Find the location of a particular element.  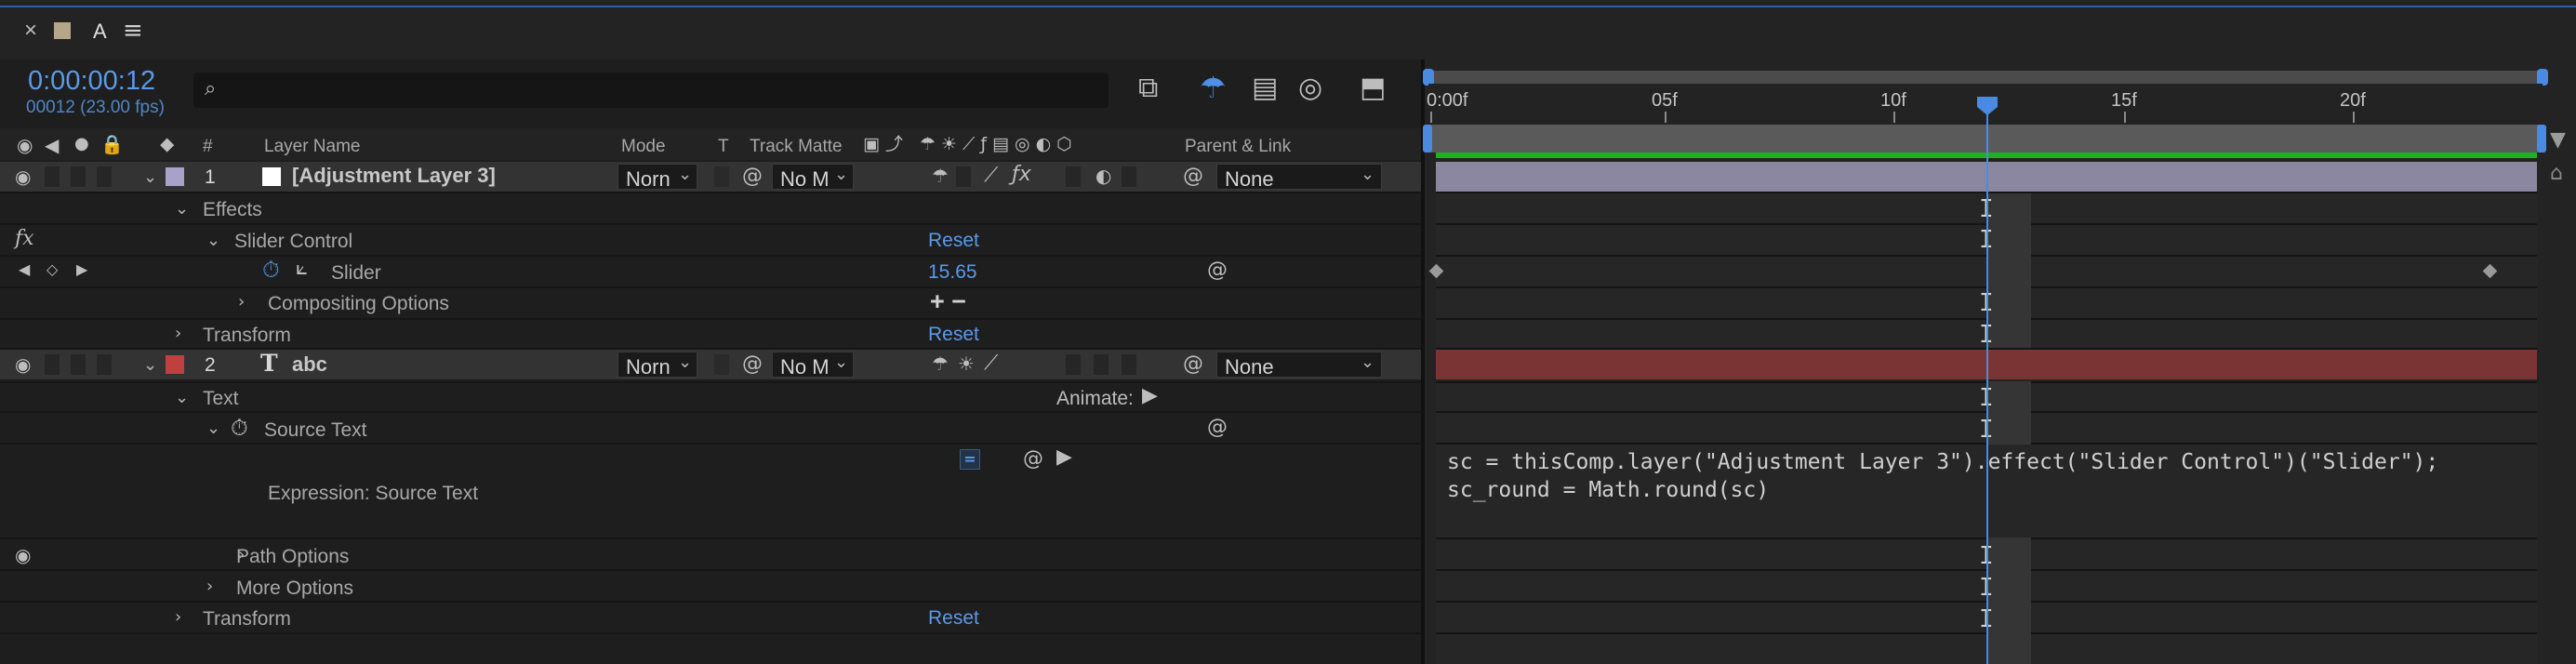

layer-1-3d-switch is located at coordinates (1129, 177).